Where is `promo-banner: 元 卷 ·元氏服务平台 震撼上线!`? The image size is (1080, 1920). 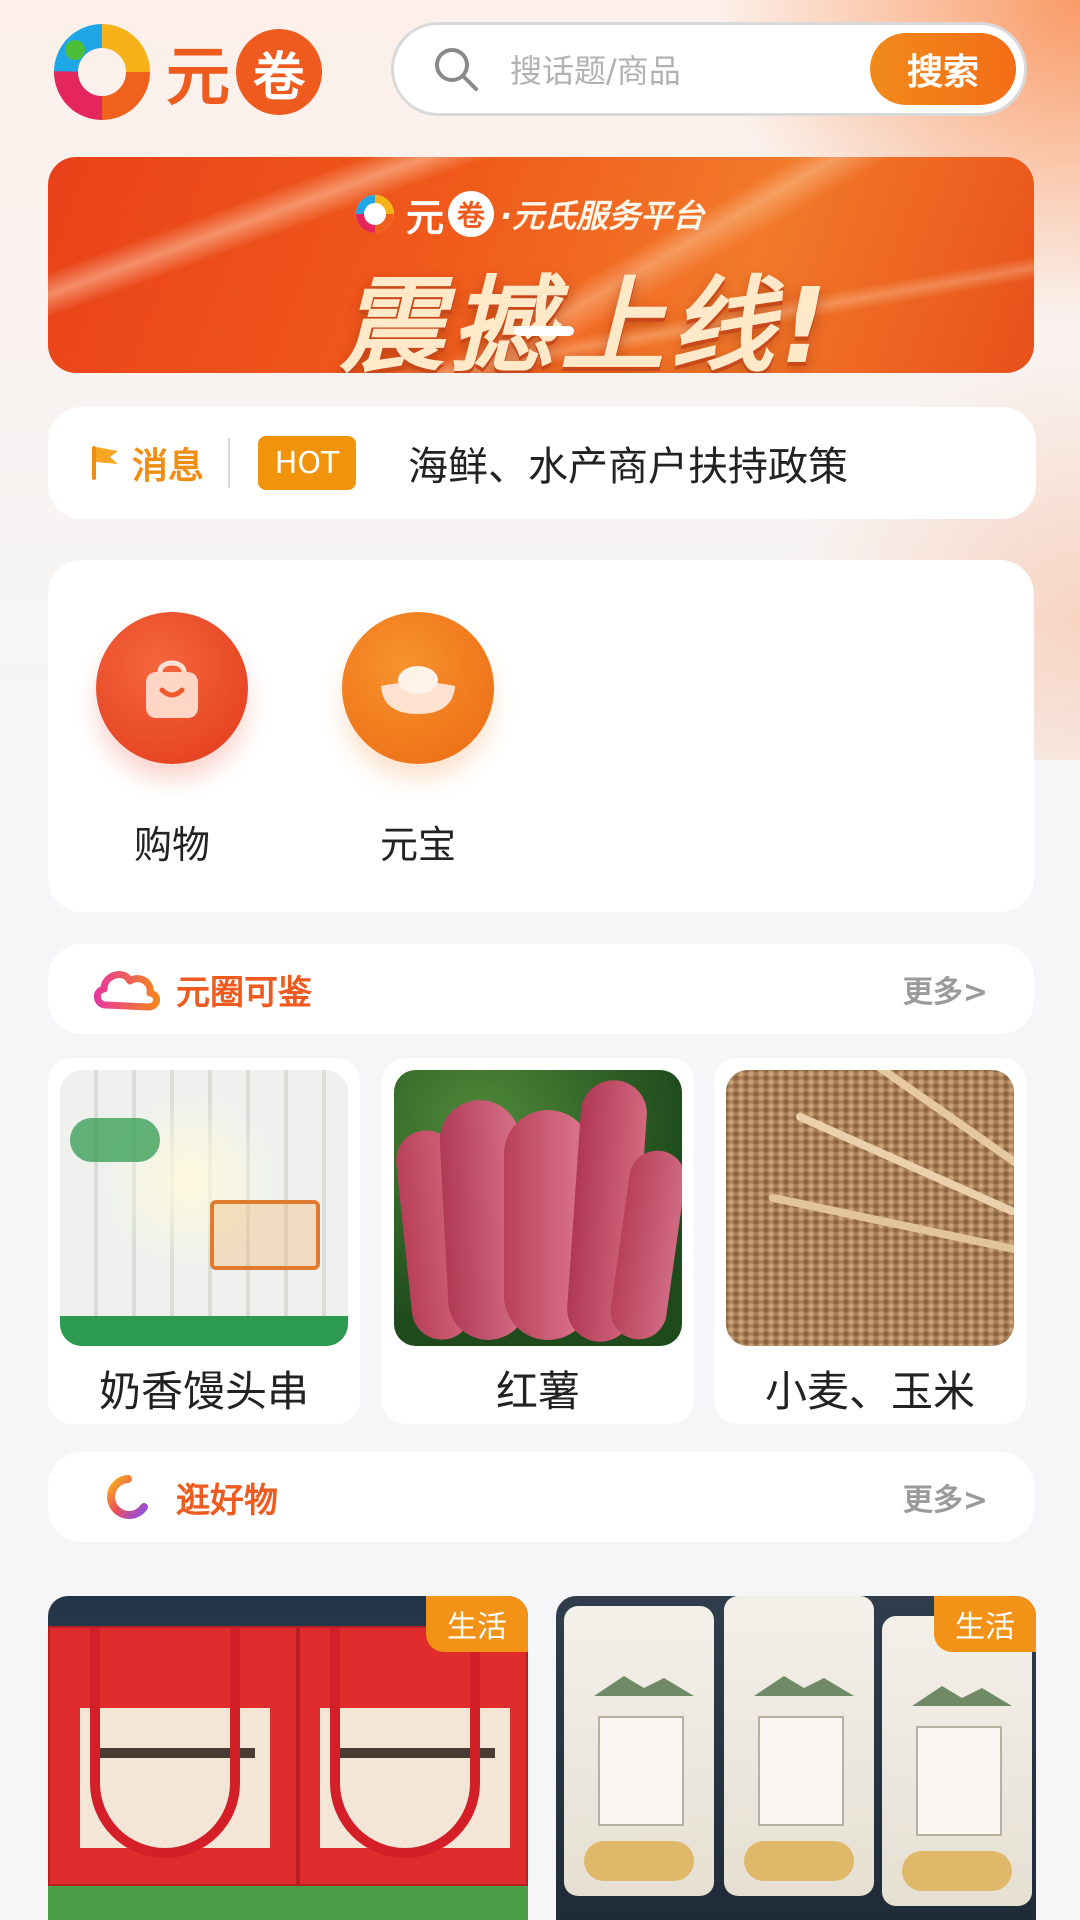
promo-banner: 元 卷 ·元氏服务平台 震撼上线! is located at coordinates (541, 265).